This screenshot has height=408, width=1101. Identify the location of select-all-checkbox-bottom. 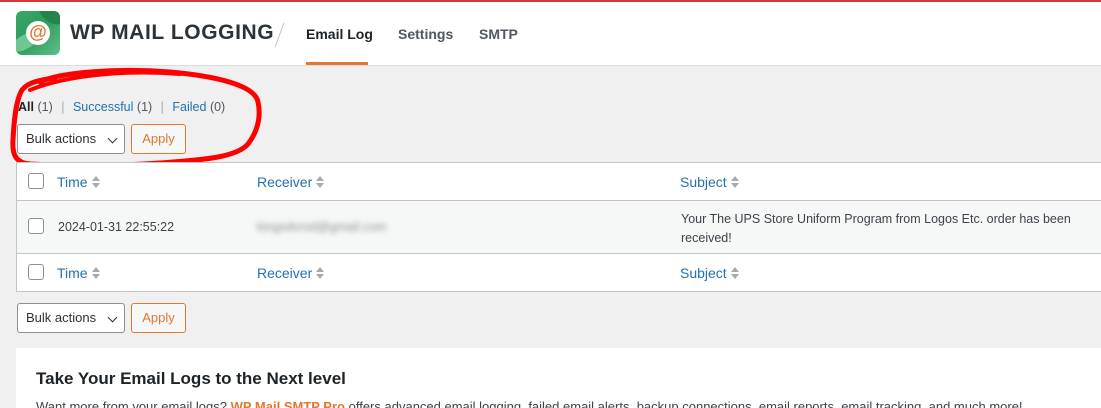
(36, 272).